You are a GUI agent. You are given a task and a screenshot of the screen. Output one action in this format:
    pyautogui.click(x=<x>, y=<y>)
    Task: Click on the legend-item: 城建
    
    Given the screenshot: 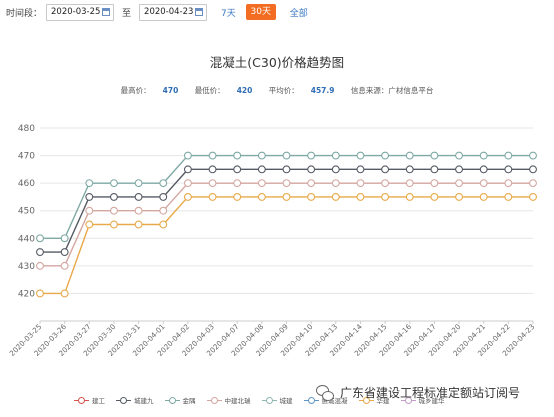 What is the action you would take?
    pyautogui.click(x=277, y=400)
    